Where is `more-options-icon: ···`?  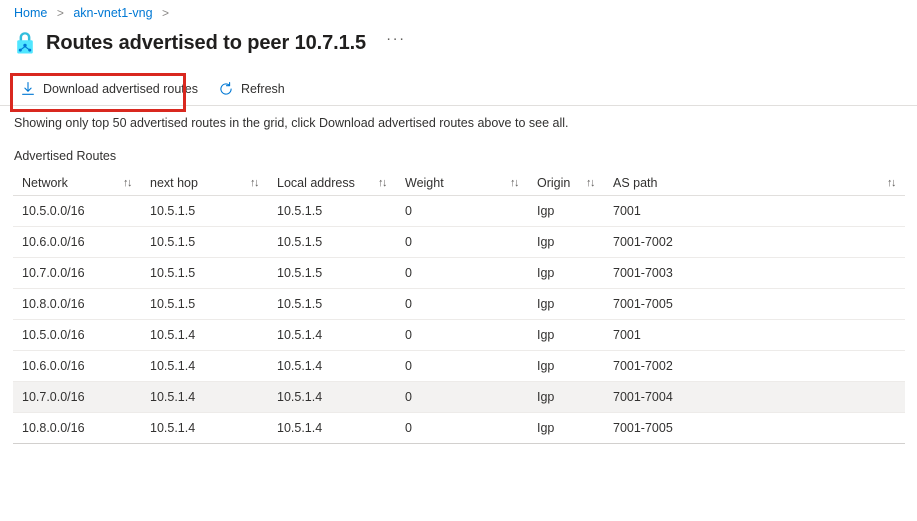 more-options-icon: ··· is located at coordinates (396, 42).